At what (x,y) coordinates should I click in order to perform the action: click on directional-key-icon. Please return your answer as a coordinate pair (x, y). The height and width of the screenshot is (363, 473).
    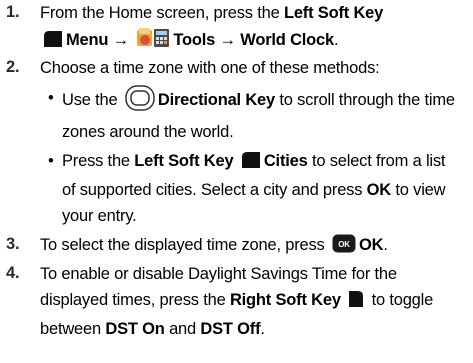
    Looking at the image, I should click on (140, 102).